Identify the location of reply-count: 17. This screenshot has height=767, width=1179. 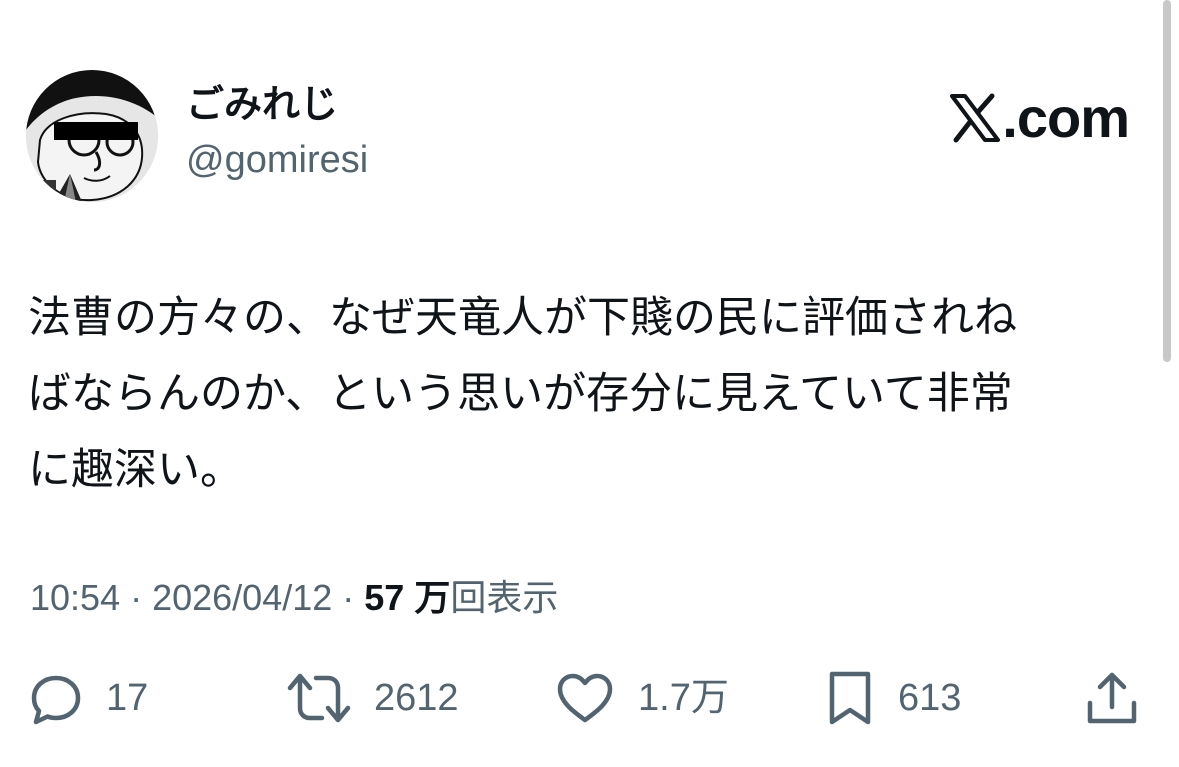
(127, 698).